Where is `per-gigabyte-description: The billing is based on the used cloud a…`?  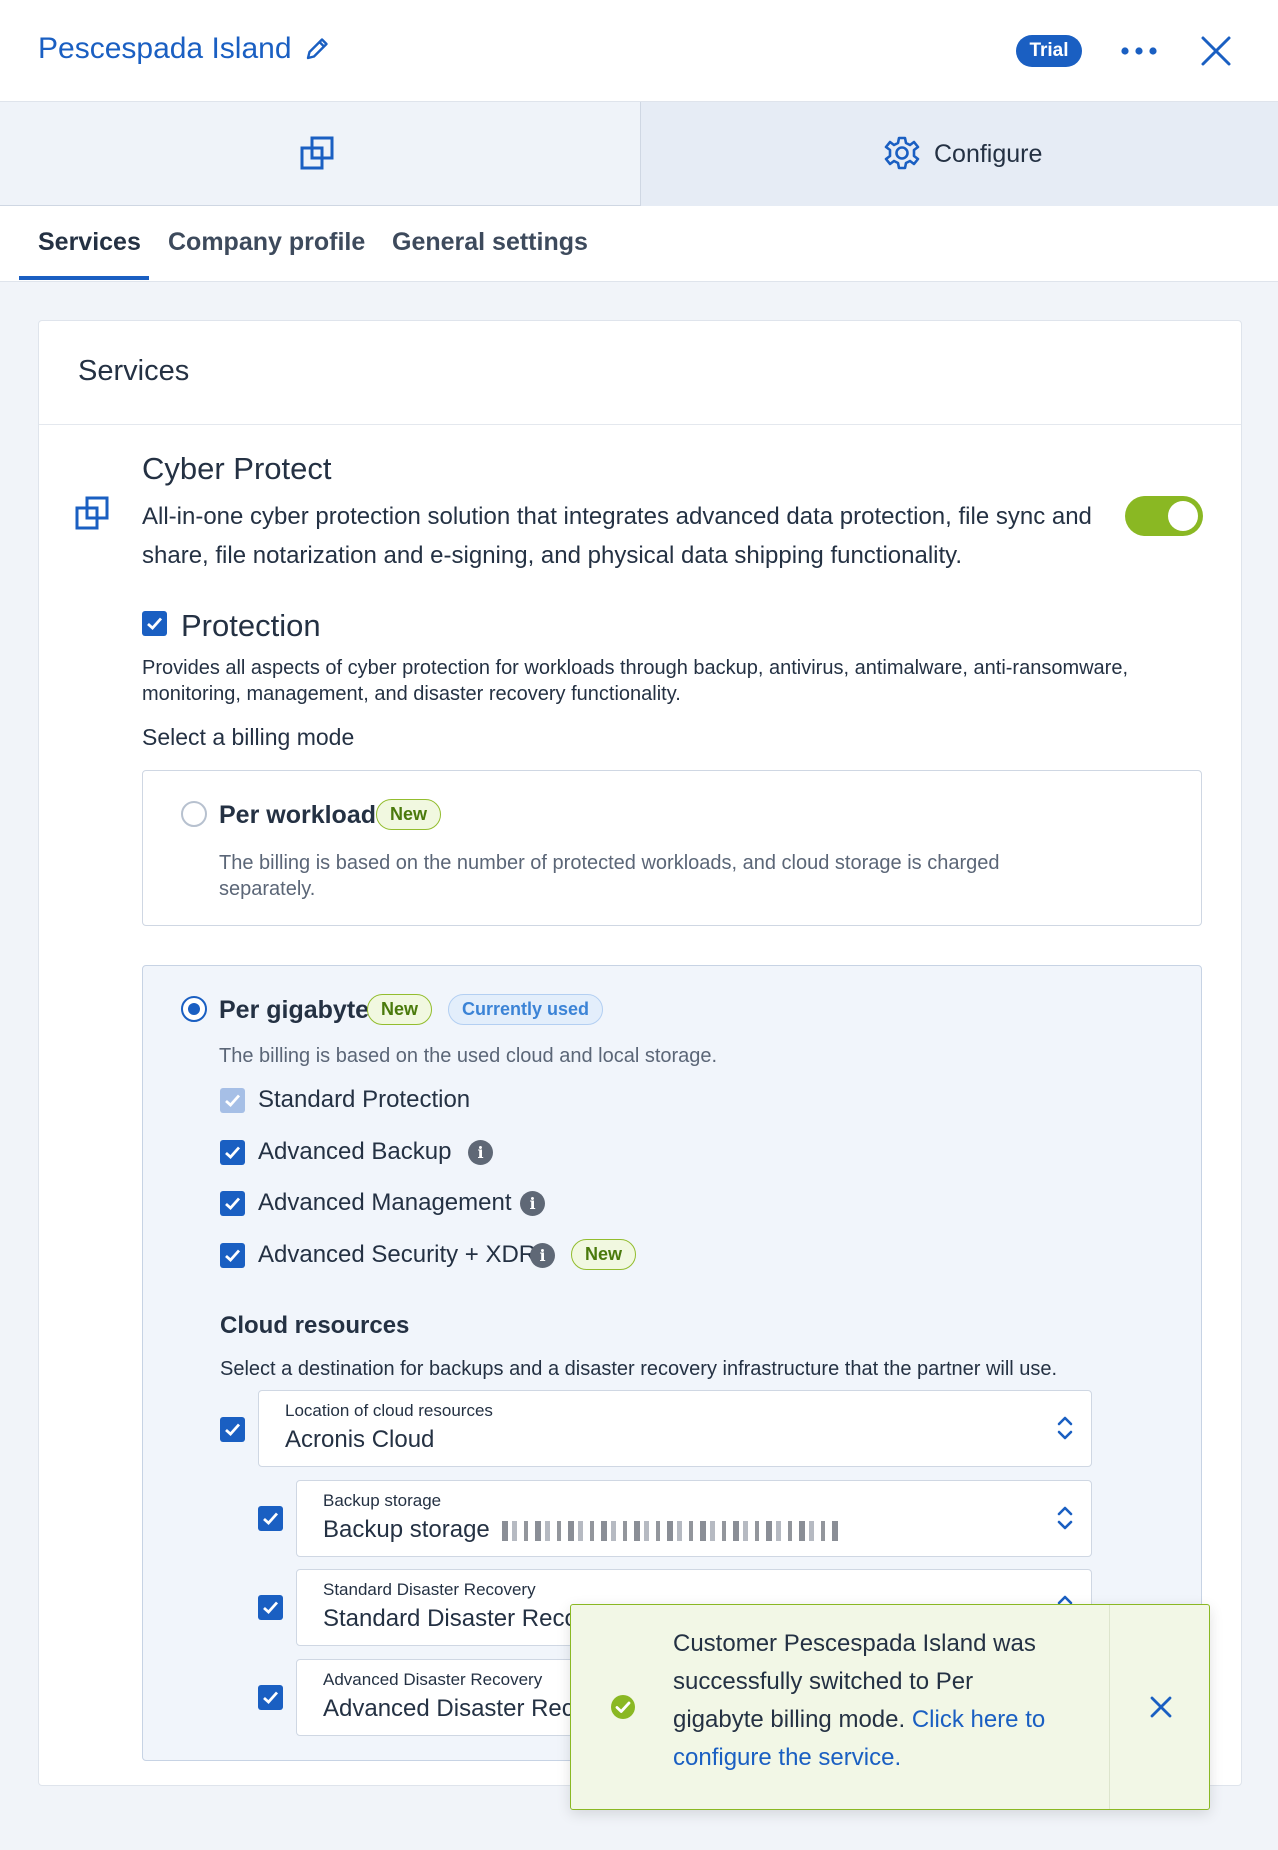 per-gigabyte-description: The billing is based on the used cloud a… is located at coordinates (468, 1056).